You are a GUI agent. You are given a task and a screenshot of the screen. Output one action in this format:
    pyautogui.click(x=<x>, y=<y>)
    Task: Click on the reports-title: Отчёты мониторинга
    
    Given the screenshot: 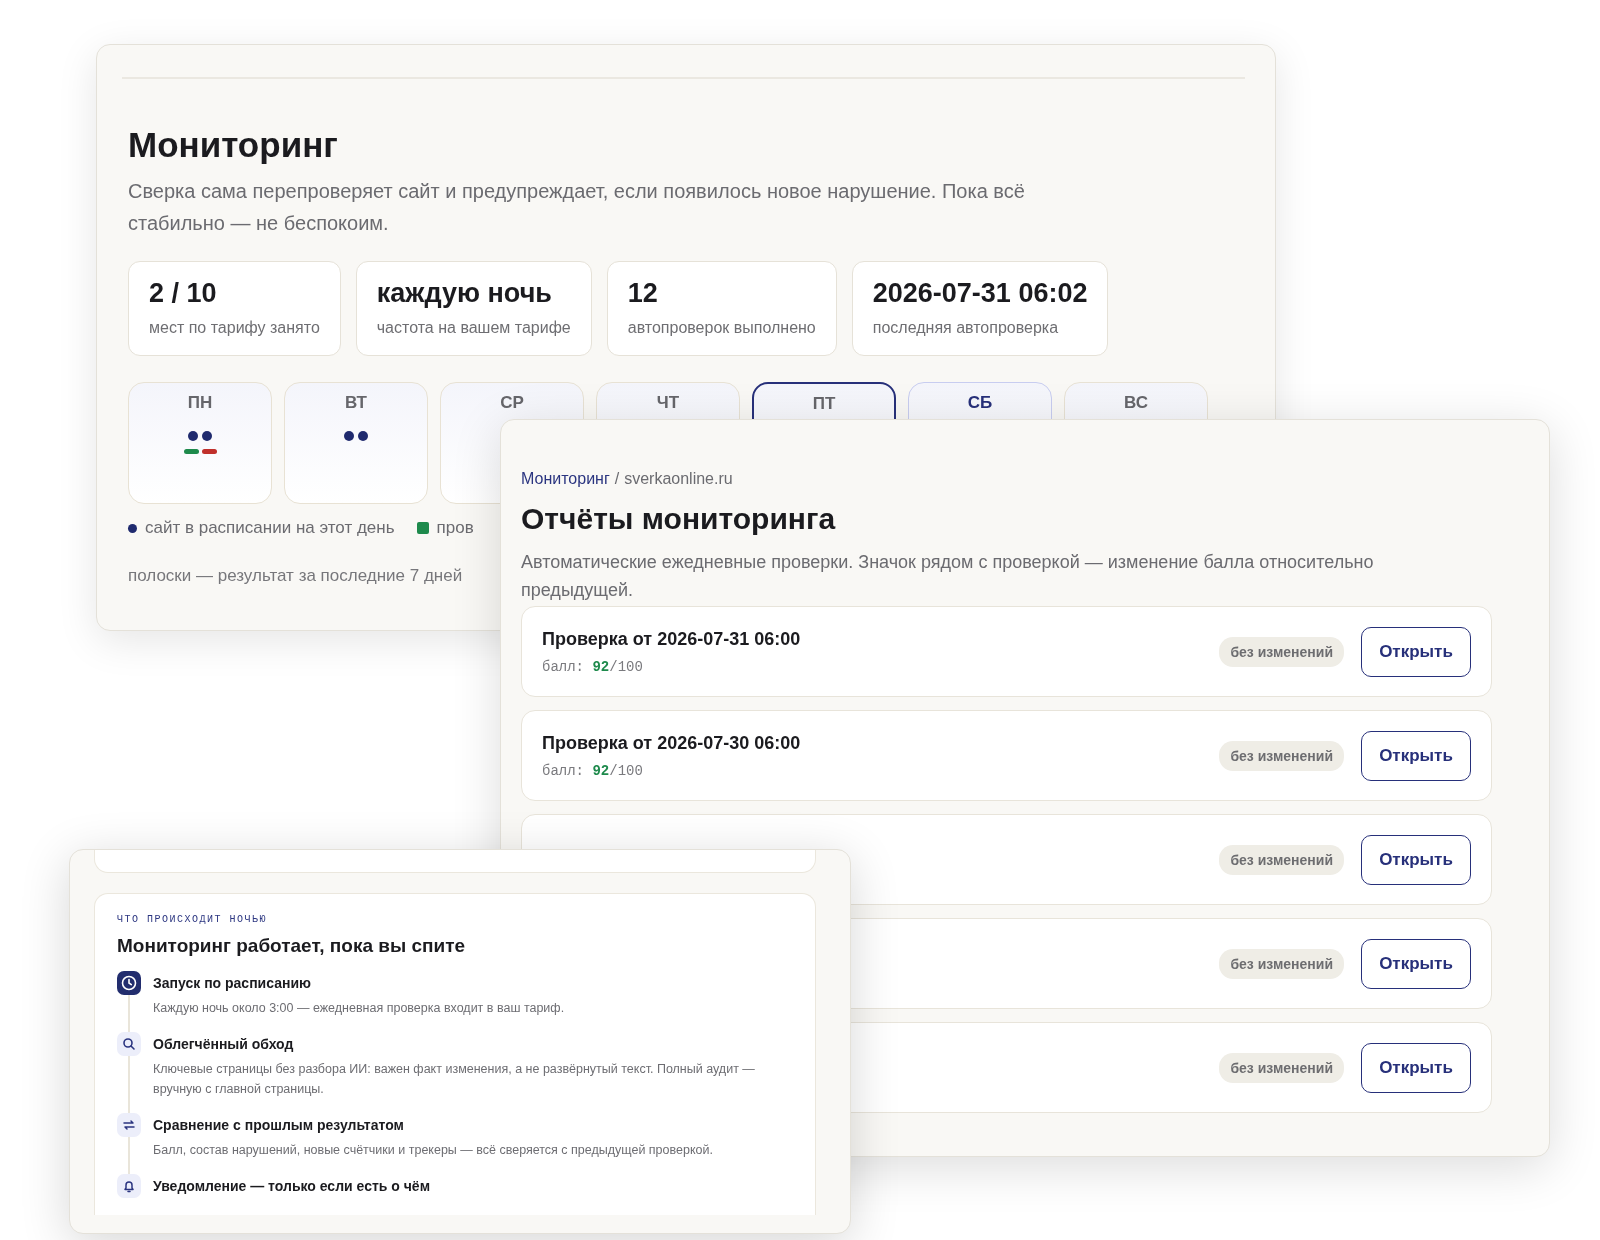 What is the action you would take?
    pyautogui.click(x=679, y=519)
    